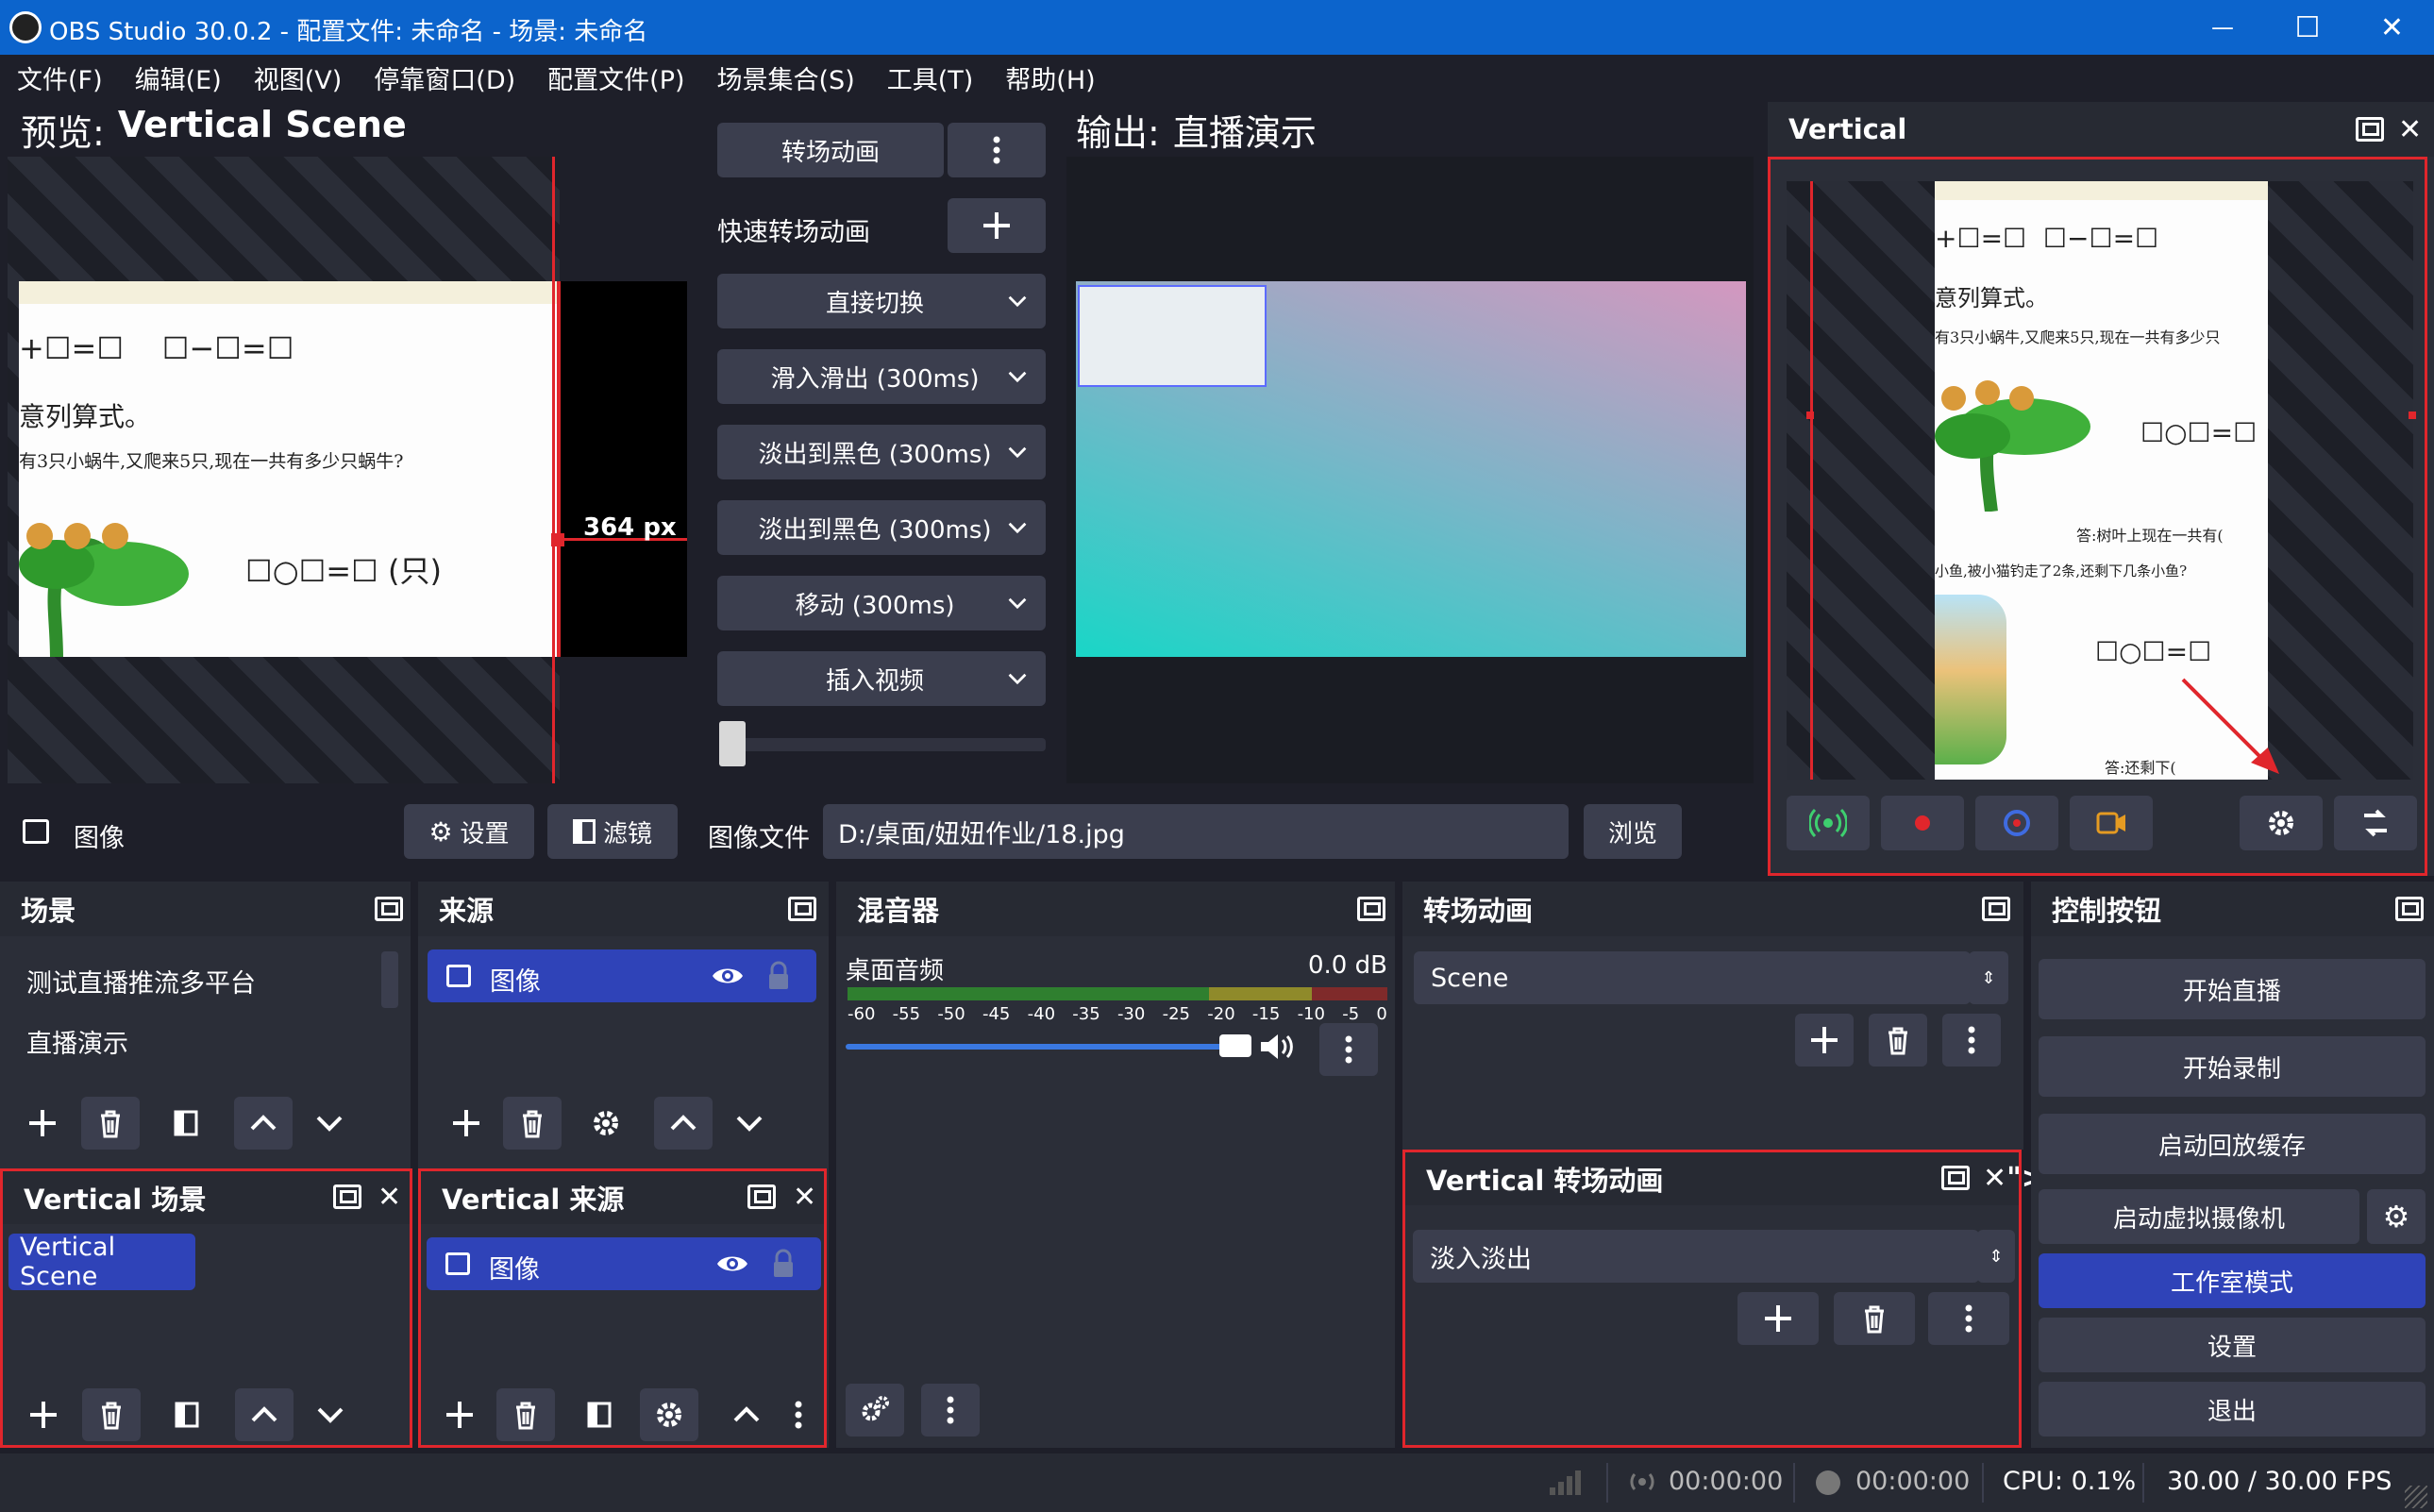  Describe the element at coordinates (1044, 1047) in the screenshot. I see `volume-slider-track` at that location.